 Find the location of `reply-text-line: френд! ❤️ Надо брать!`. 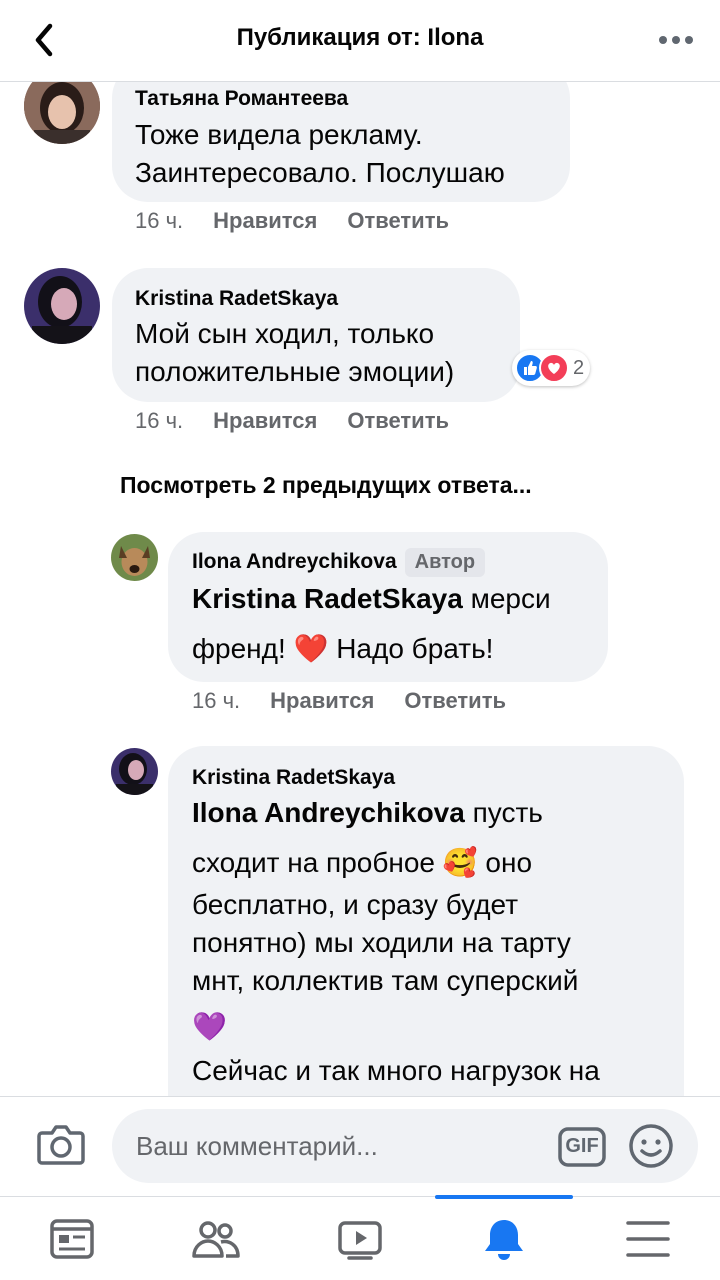

reply-text-line: френд! ❤️ Надо брать! is located at coordinates (342, 649).